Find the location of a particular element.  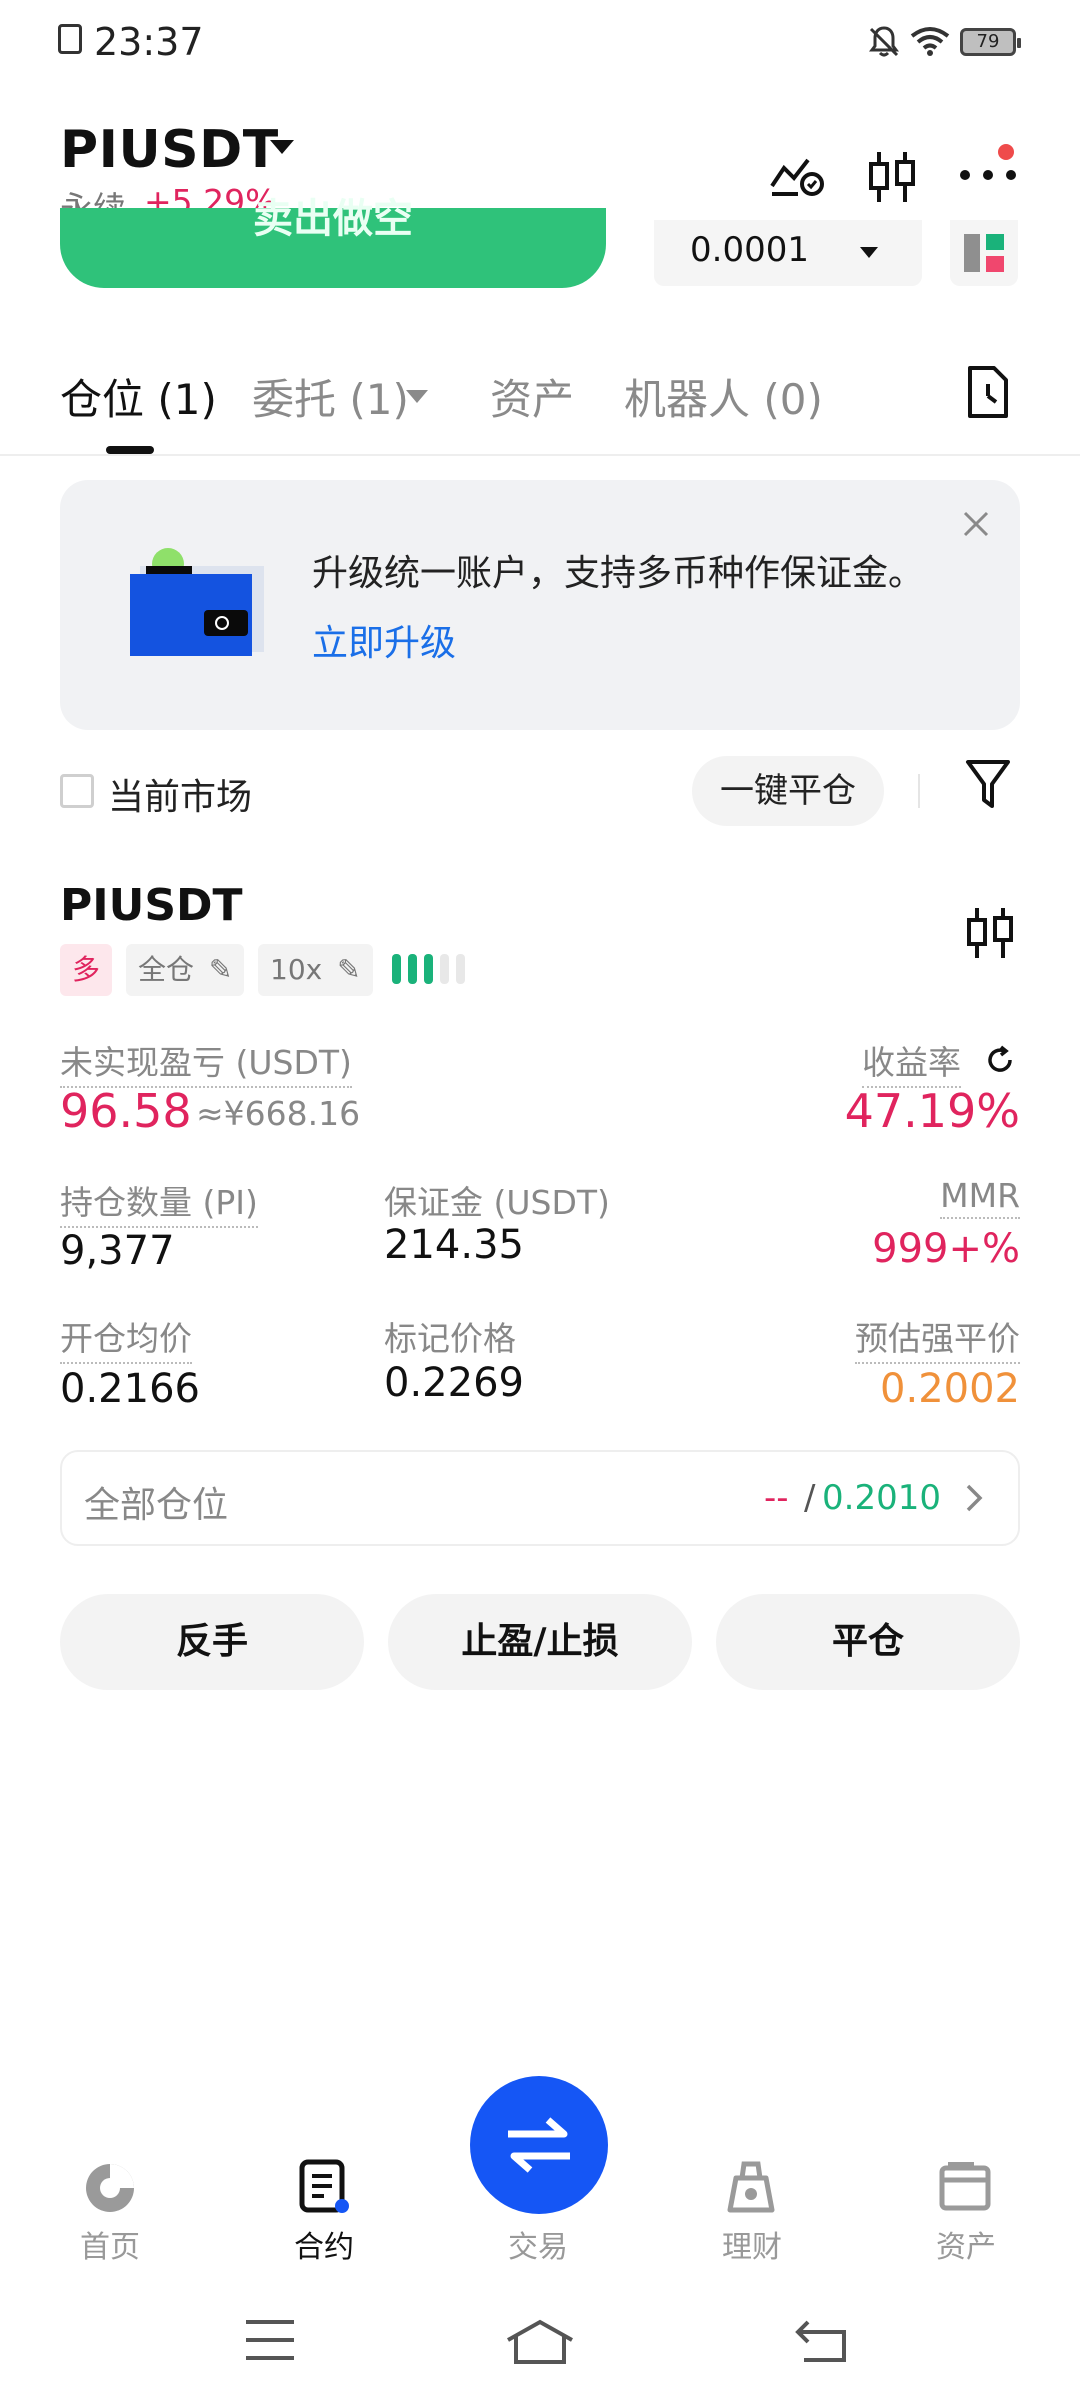

unrealized-pnl-cny: ≈¥668.16 is located at coordinates (278, 1113).